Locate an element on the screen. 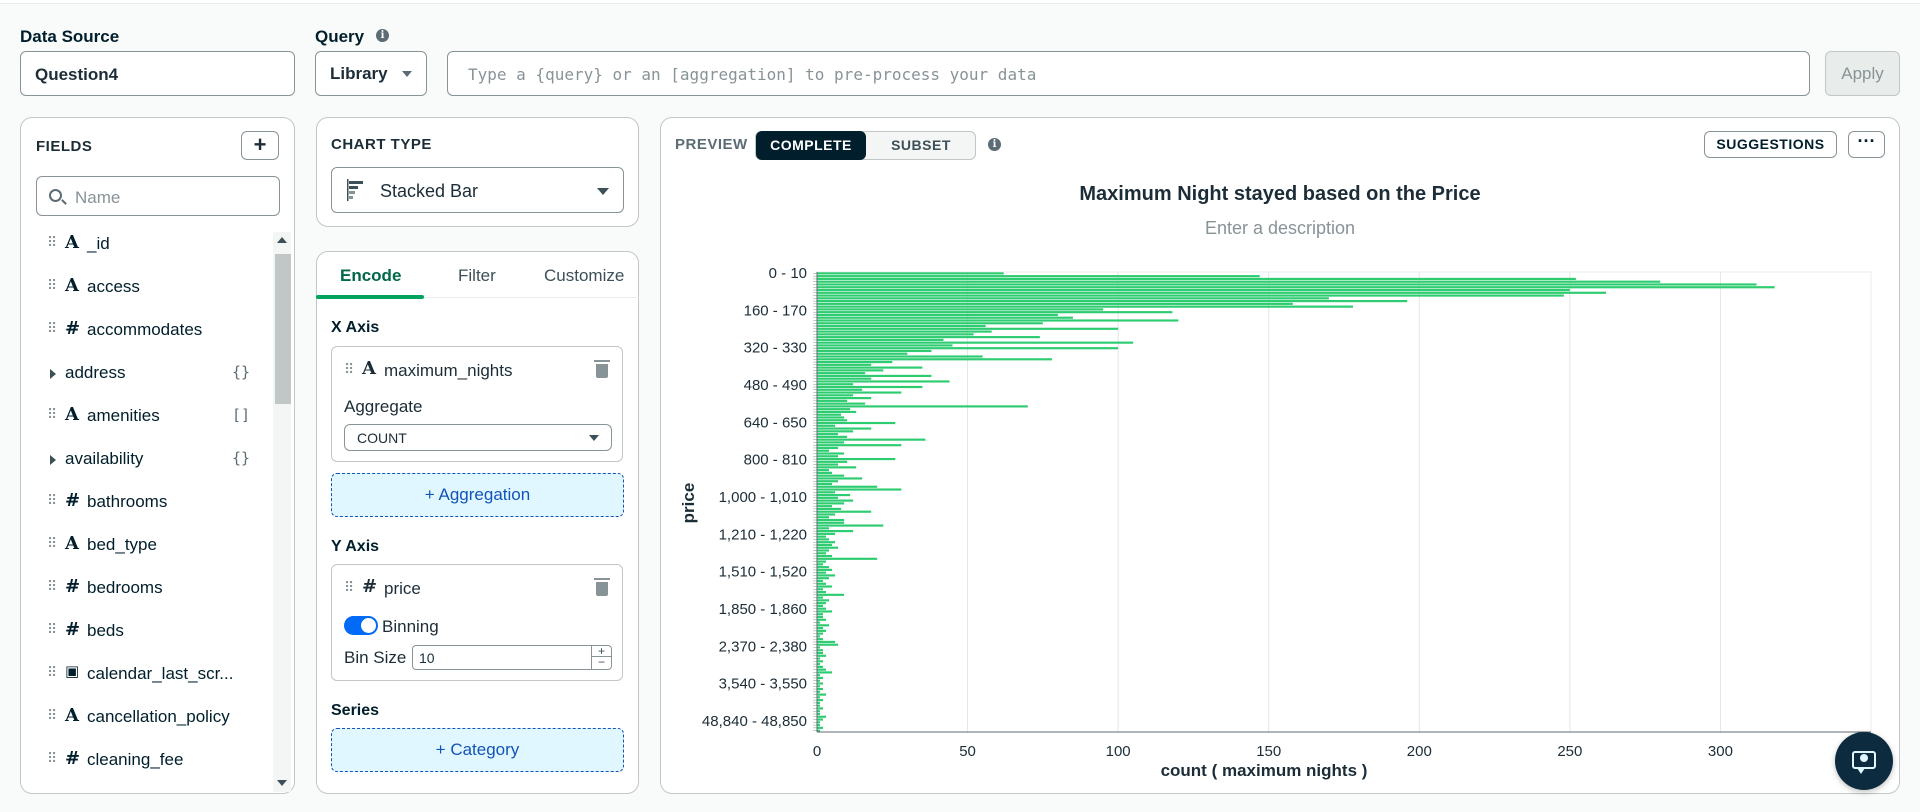 This screenshot has width=1920, height=812. scroll-up-icon is located at coordinates (282, 240).